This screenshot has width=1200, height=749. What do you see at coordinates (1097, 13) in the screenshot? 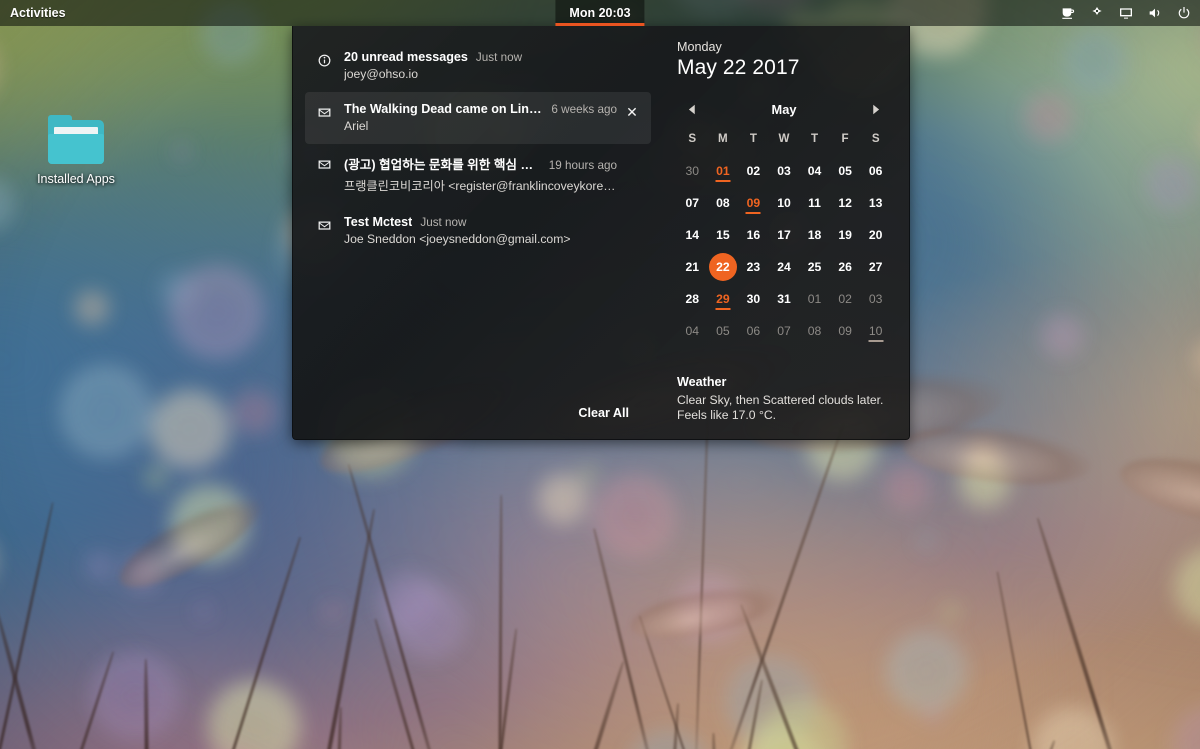
I see `location-icon` at bounding box center [1097, 13].